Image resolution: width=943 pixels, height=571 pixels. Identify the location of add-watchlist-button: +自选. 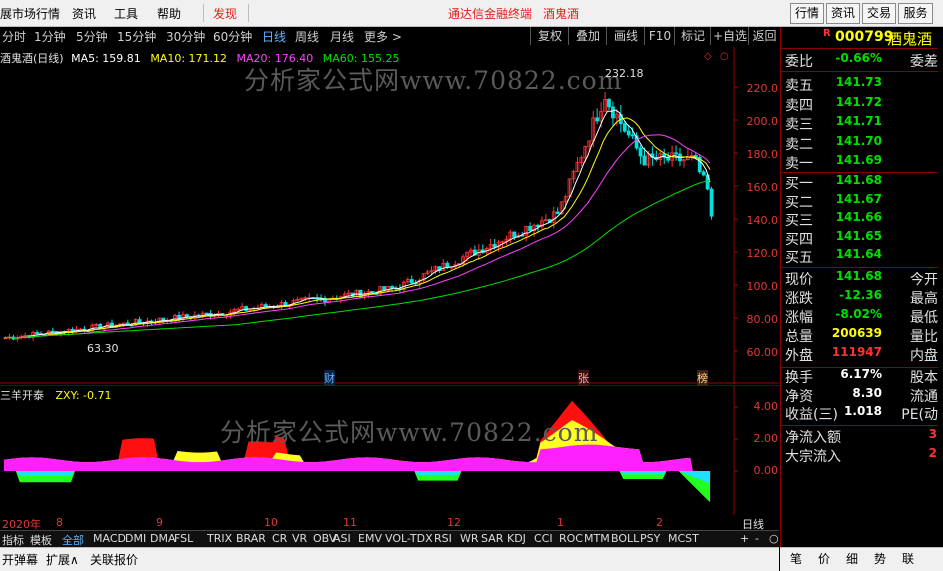
(729, 36).